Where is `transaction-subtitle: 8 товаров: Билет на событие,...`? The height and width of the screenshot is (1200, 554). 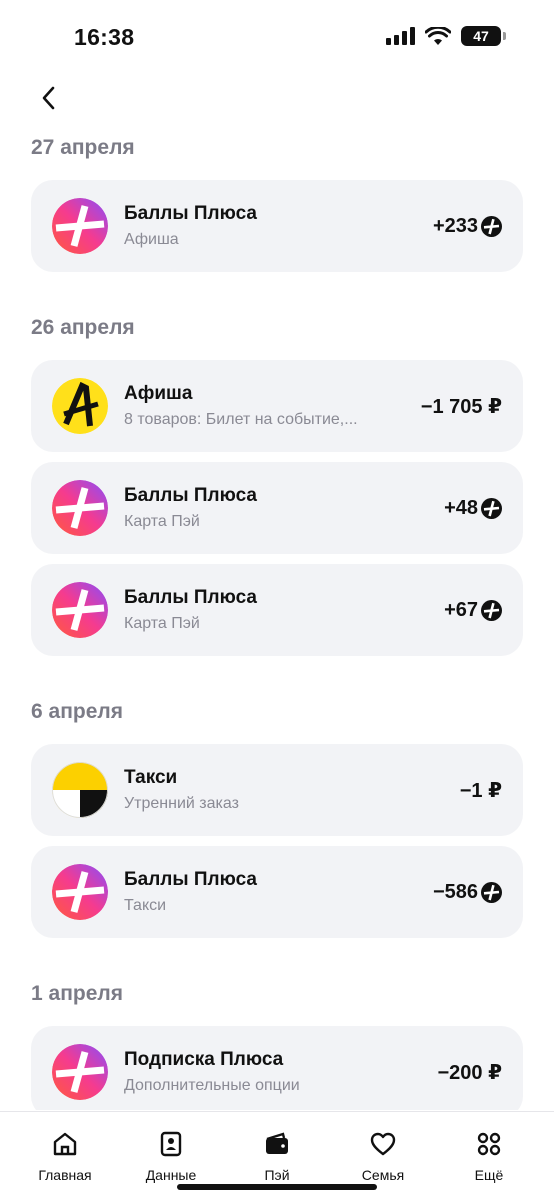
transaction-subtitle: 8 товаров: Билет на событие,... is located at coordinates (241, 419).